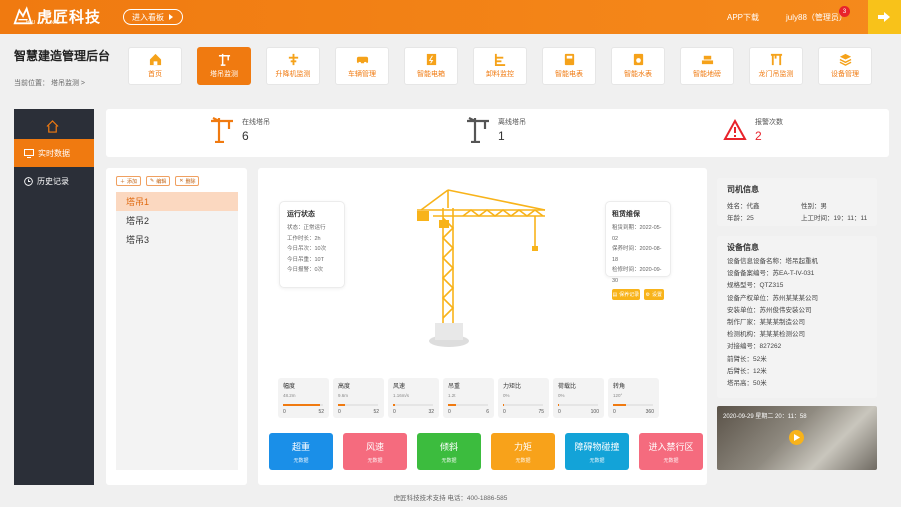 The width and height of the screenshot is (901, 507). Describe the element at coordinates (362, 66) in the screenshot. I see `nav-vehicle: 车辆管理` at that location.